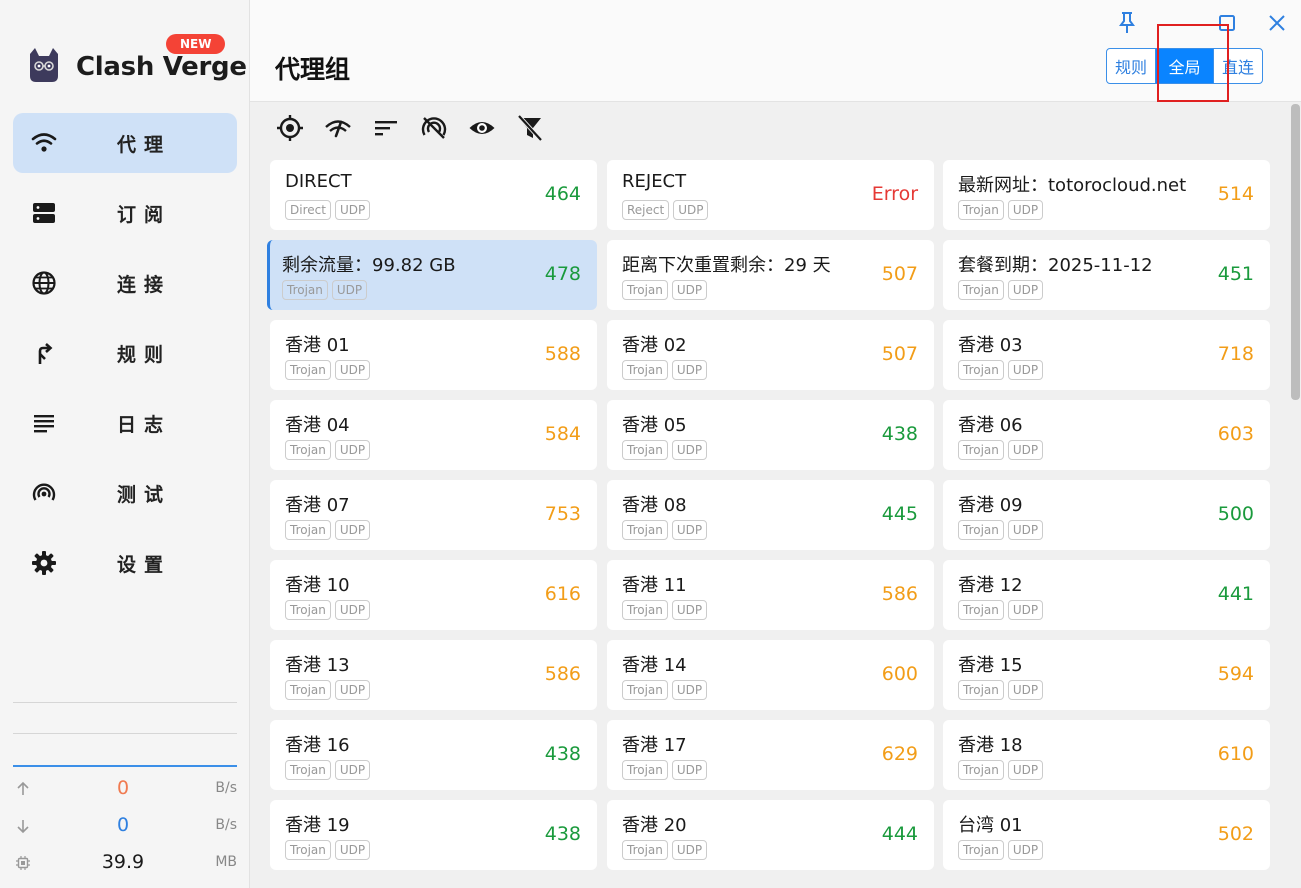  What do you see at coordinates (770, 195) in the screenshot?
I see `proxy-card: REJECT Reject UDP Error` at bounding box center [770, 195].